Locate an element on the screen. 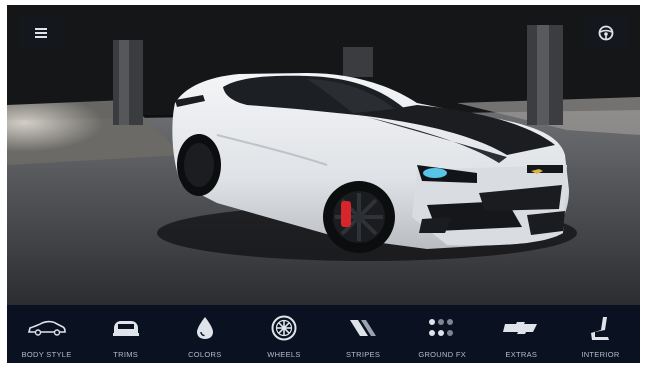 The height and width of the screenshot is (370, 648). nav-wheels: WHEELS is located at coordinates (284, 337).